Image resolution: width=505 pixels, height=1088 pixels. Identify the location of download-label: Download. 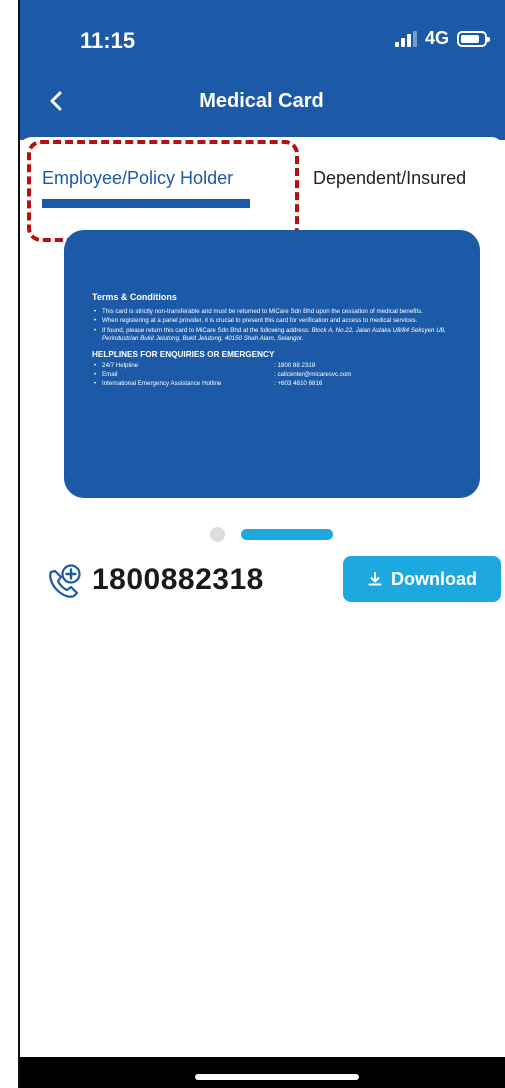
(434, 578).